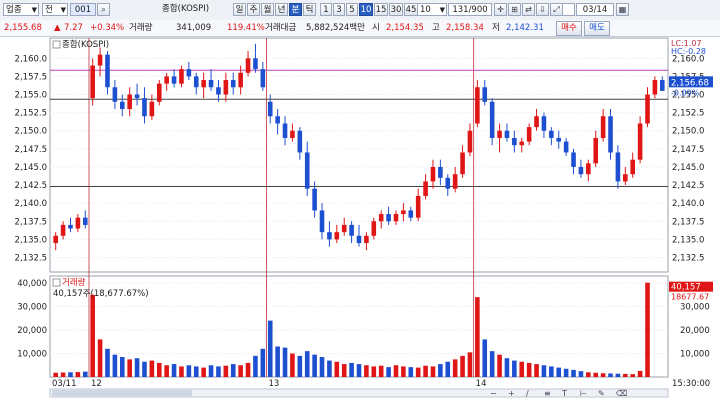 The width and height of the screenshot is (720, 407). What do you see at coordinates (621, 393) in the screenshot?
I see `erase-tool-icon: ⌫` at bounding box center [621, 393].